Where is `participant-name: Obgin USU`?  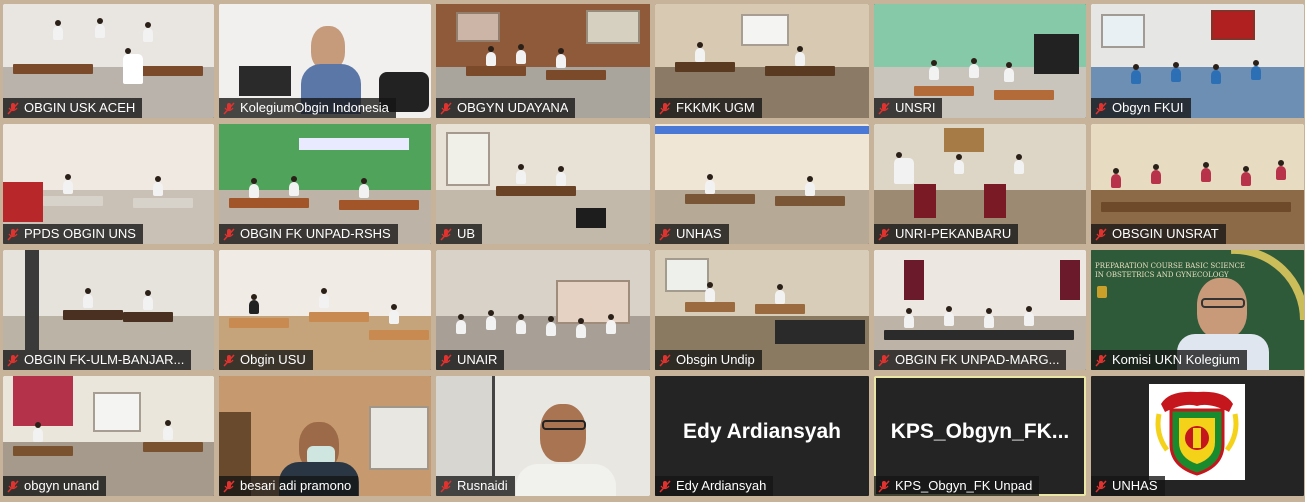
participant-name: Obgin USU is located at coordinates (273, 359).